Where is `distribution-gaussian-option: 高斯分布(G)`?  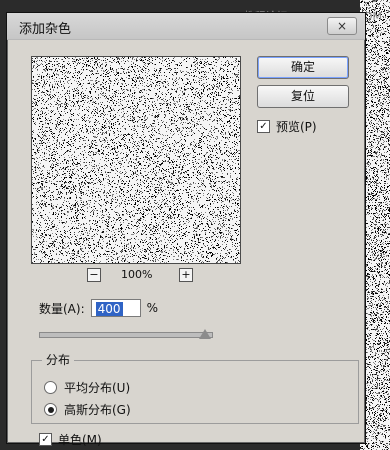 distribution-gaussian-option: 高斯分布(G) is located at coordinates (87, 409).